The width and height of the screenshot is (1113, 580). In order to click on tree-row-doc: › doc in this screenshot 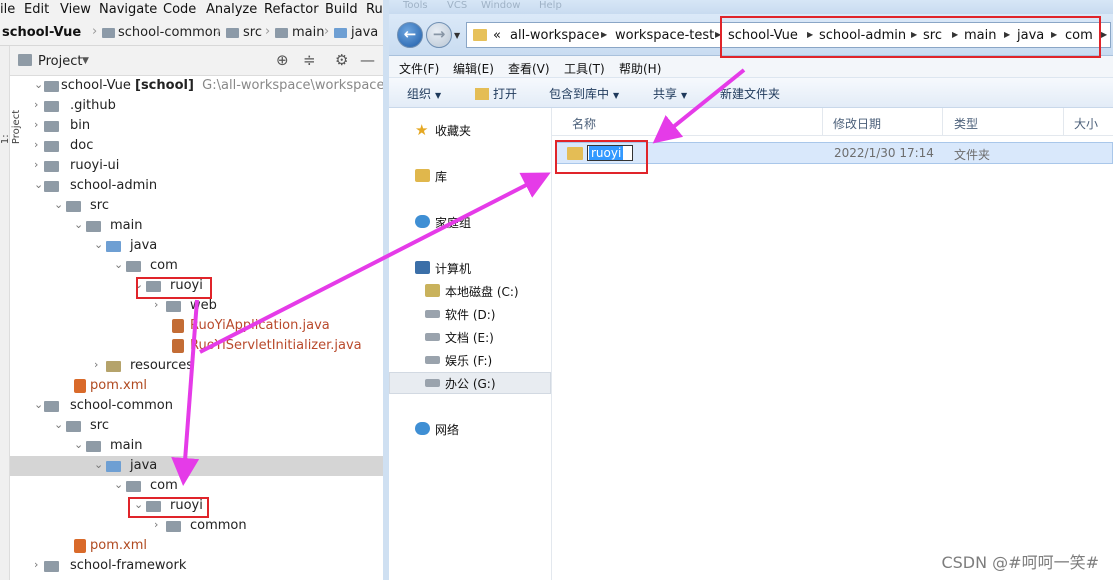, I will do `click(196, 146)`.